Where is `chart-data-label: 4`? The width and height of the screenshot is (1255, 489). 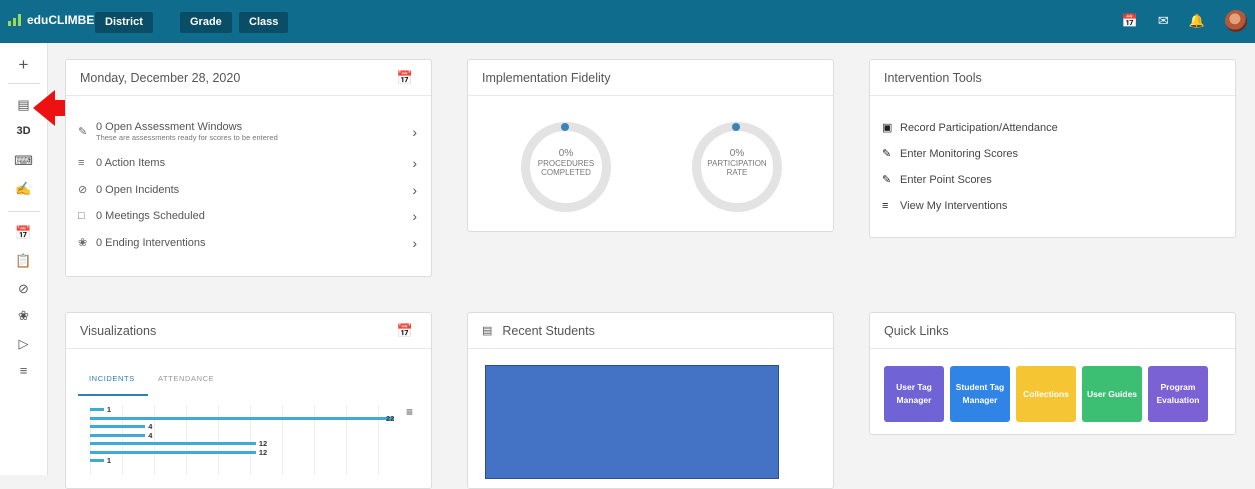 chart-data-label: 4 is located at coordinates (150, 435).